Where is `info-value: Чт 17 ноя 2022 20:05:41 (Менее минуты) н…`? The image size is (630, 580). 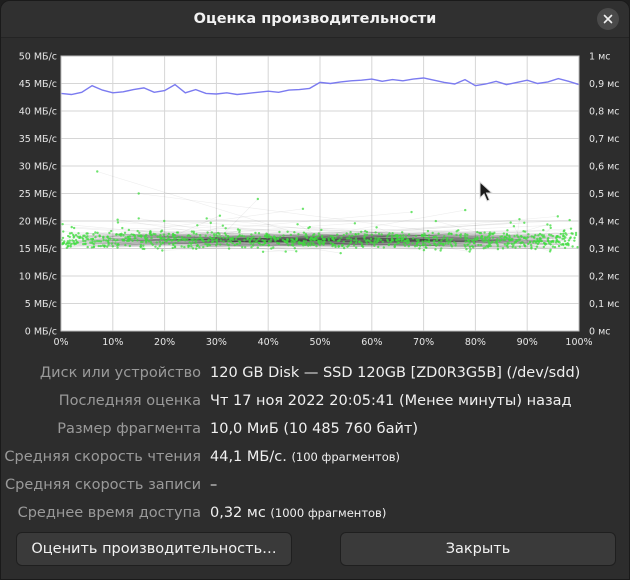 info-value: Чт 17 ноя 2022 20:05:41 (Менее минуты) н… is located at coordinates (391, 401).